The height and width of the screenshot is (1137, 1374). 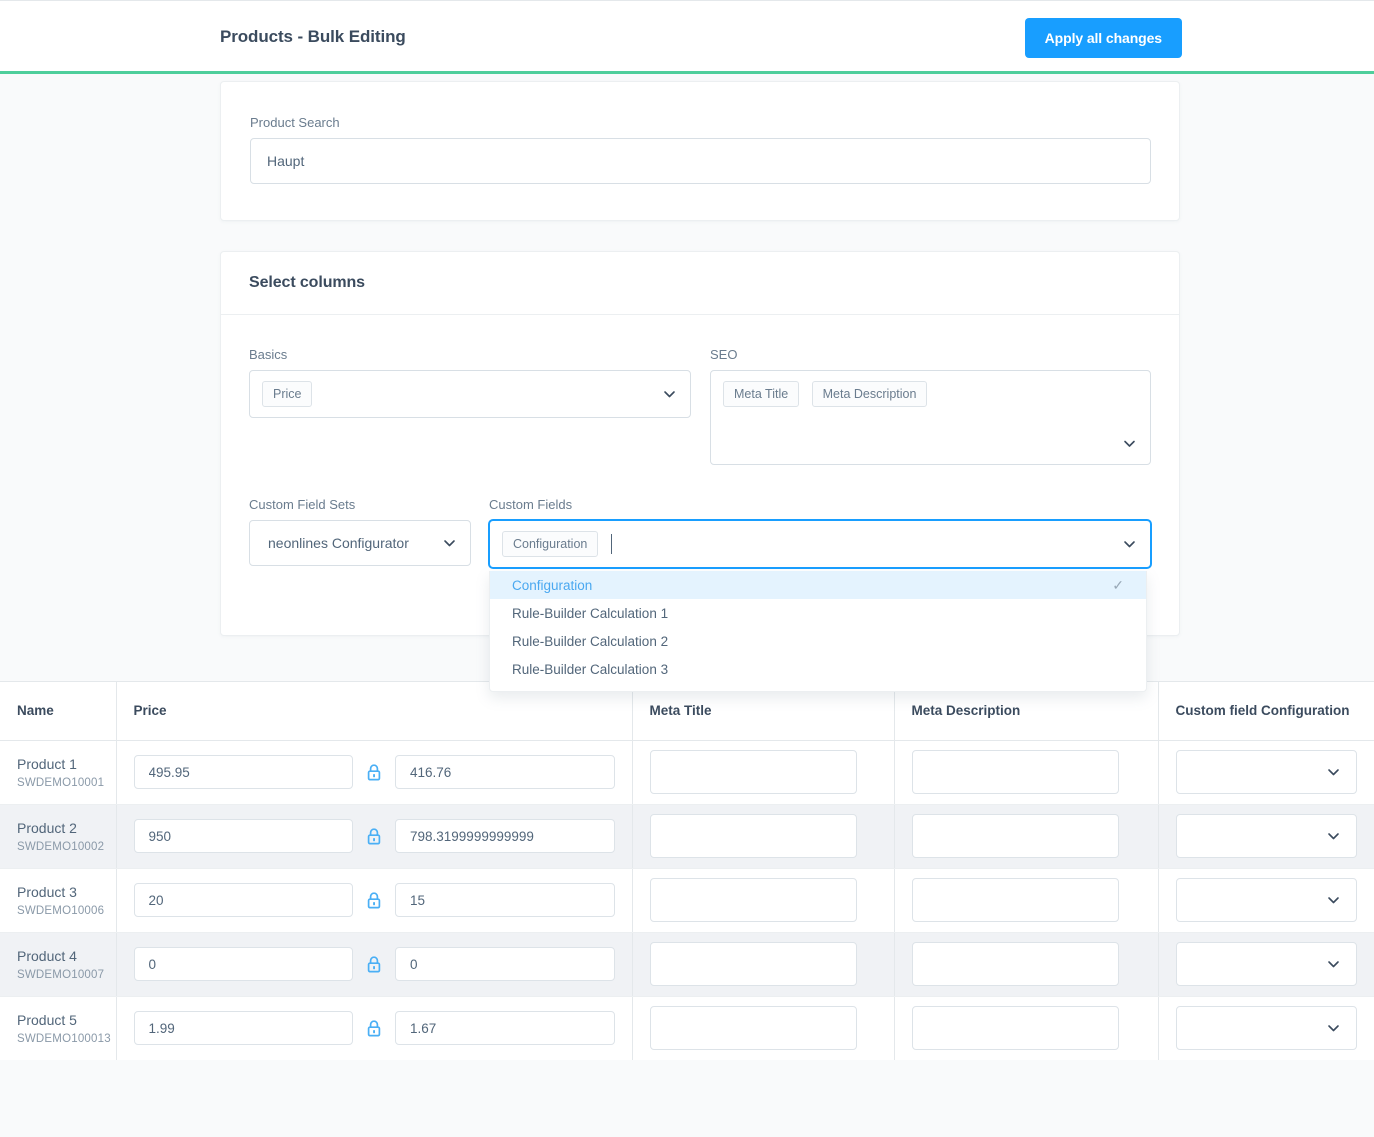 I want to click on product-sku: SWDEMO10002, so click(x=61, y=846).